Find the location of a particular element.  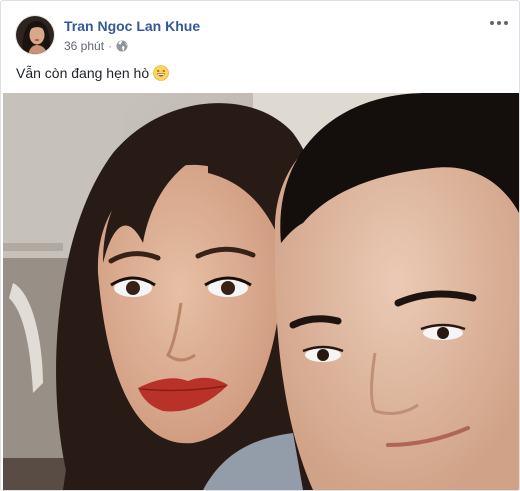

more-options-button is located at coordinates (499, 23).